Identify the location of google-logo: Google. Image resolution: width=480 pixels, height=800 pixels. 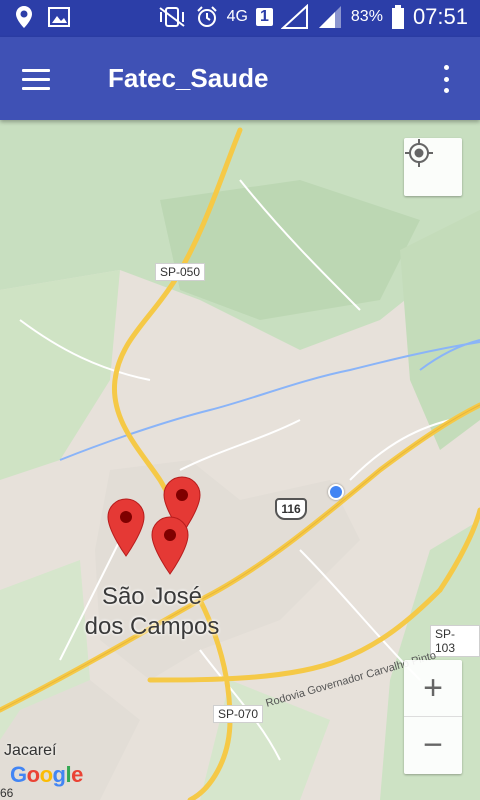
(46, 774).